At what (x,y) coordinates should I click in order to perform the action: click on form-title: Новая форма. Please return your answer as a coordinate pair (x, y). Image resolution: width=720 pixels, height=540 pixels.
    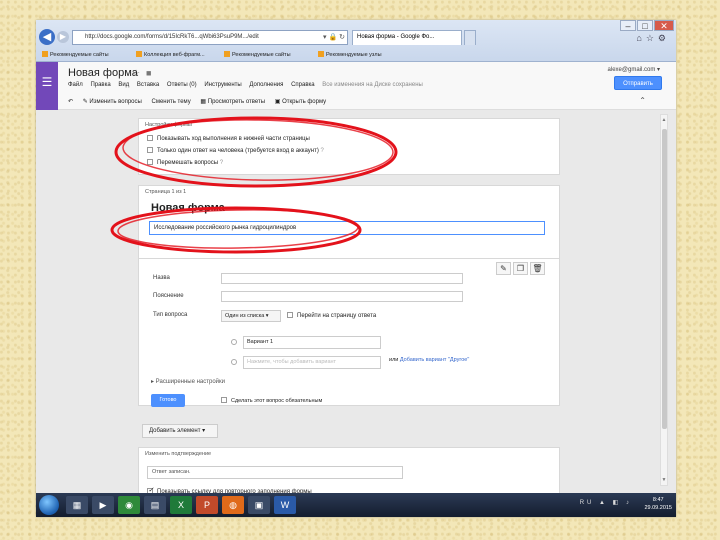
    Looking at the image, I should click on (103, 73).